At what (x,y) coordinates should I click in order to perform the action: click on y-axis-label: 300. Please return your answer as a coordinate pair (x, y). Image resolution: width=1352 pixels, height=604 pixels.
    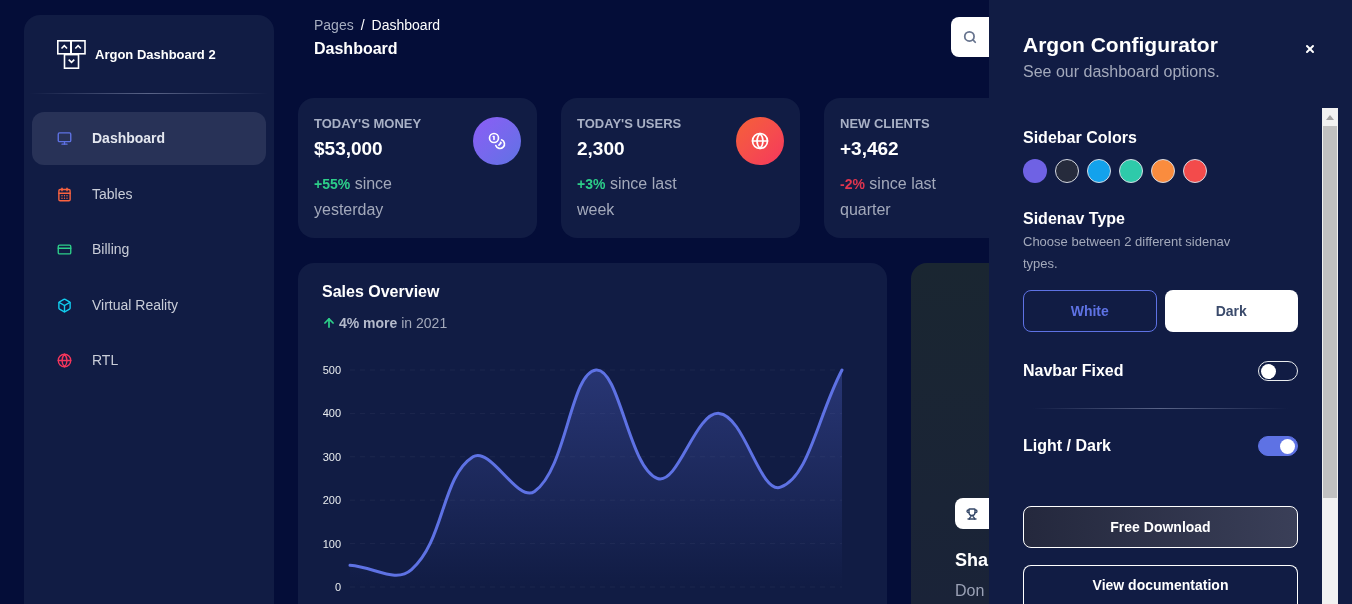
    Looking at the image, I should click on (331, 456).